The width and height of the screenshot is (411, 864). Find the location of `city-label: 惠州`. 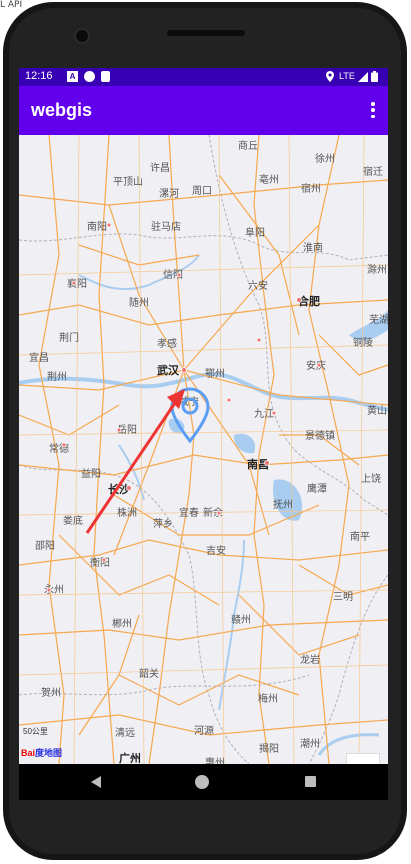

city-label: 惠州 is located at coordinates (215, 761).